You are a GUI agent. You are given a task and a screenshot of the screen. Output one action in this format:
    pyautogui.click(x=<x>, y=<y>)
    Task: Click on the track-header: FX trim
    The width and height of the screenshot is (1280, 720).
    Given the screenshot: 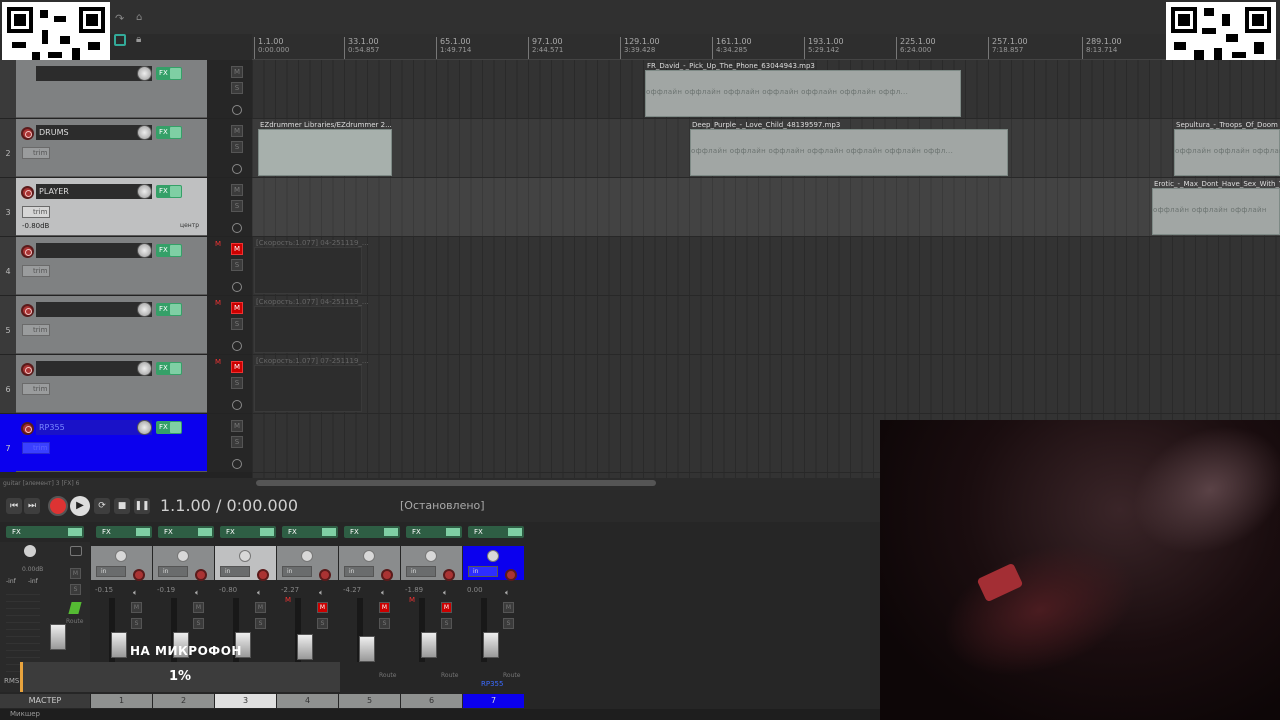 What is the action you would take?
    pyautogui.click(x=111, y=384)
    